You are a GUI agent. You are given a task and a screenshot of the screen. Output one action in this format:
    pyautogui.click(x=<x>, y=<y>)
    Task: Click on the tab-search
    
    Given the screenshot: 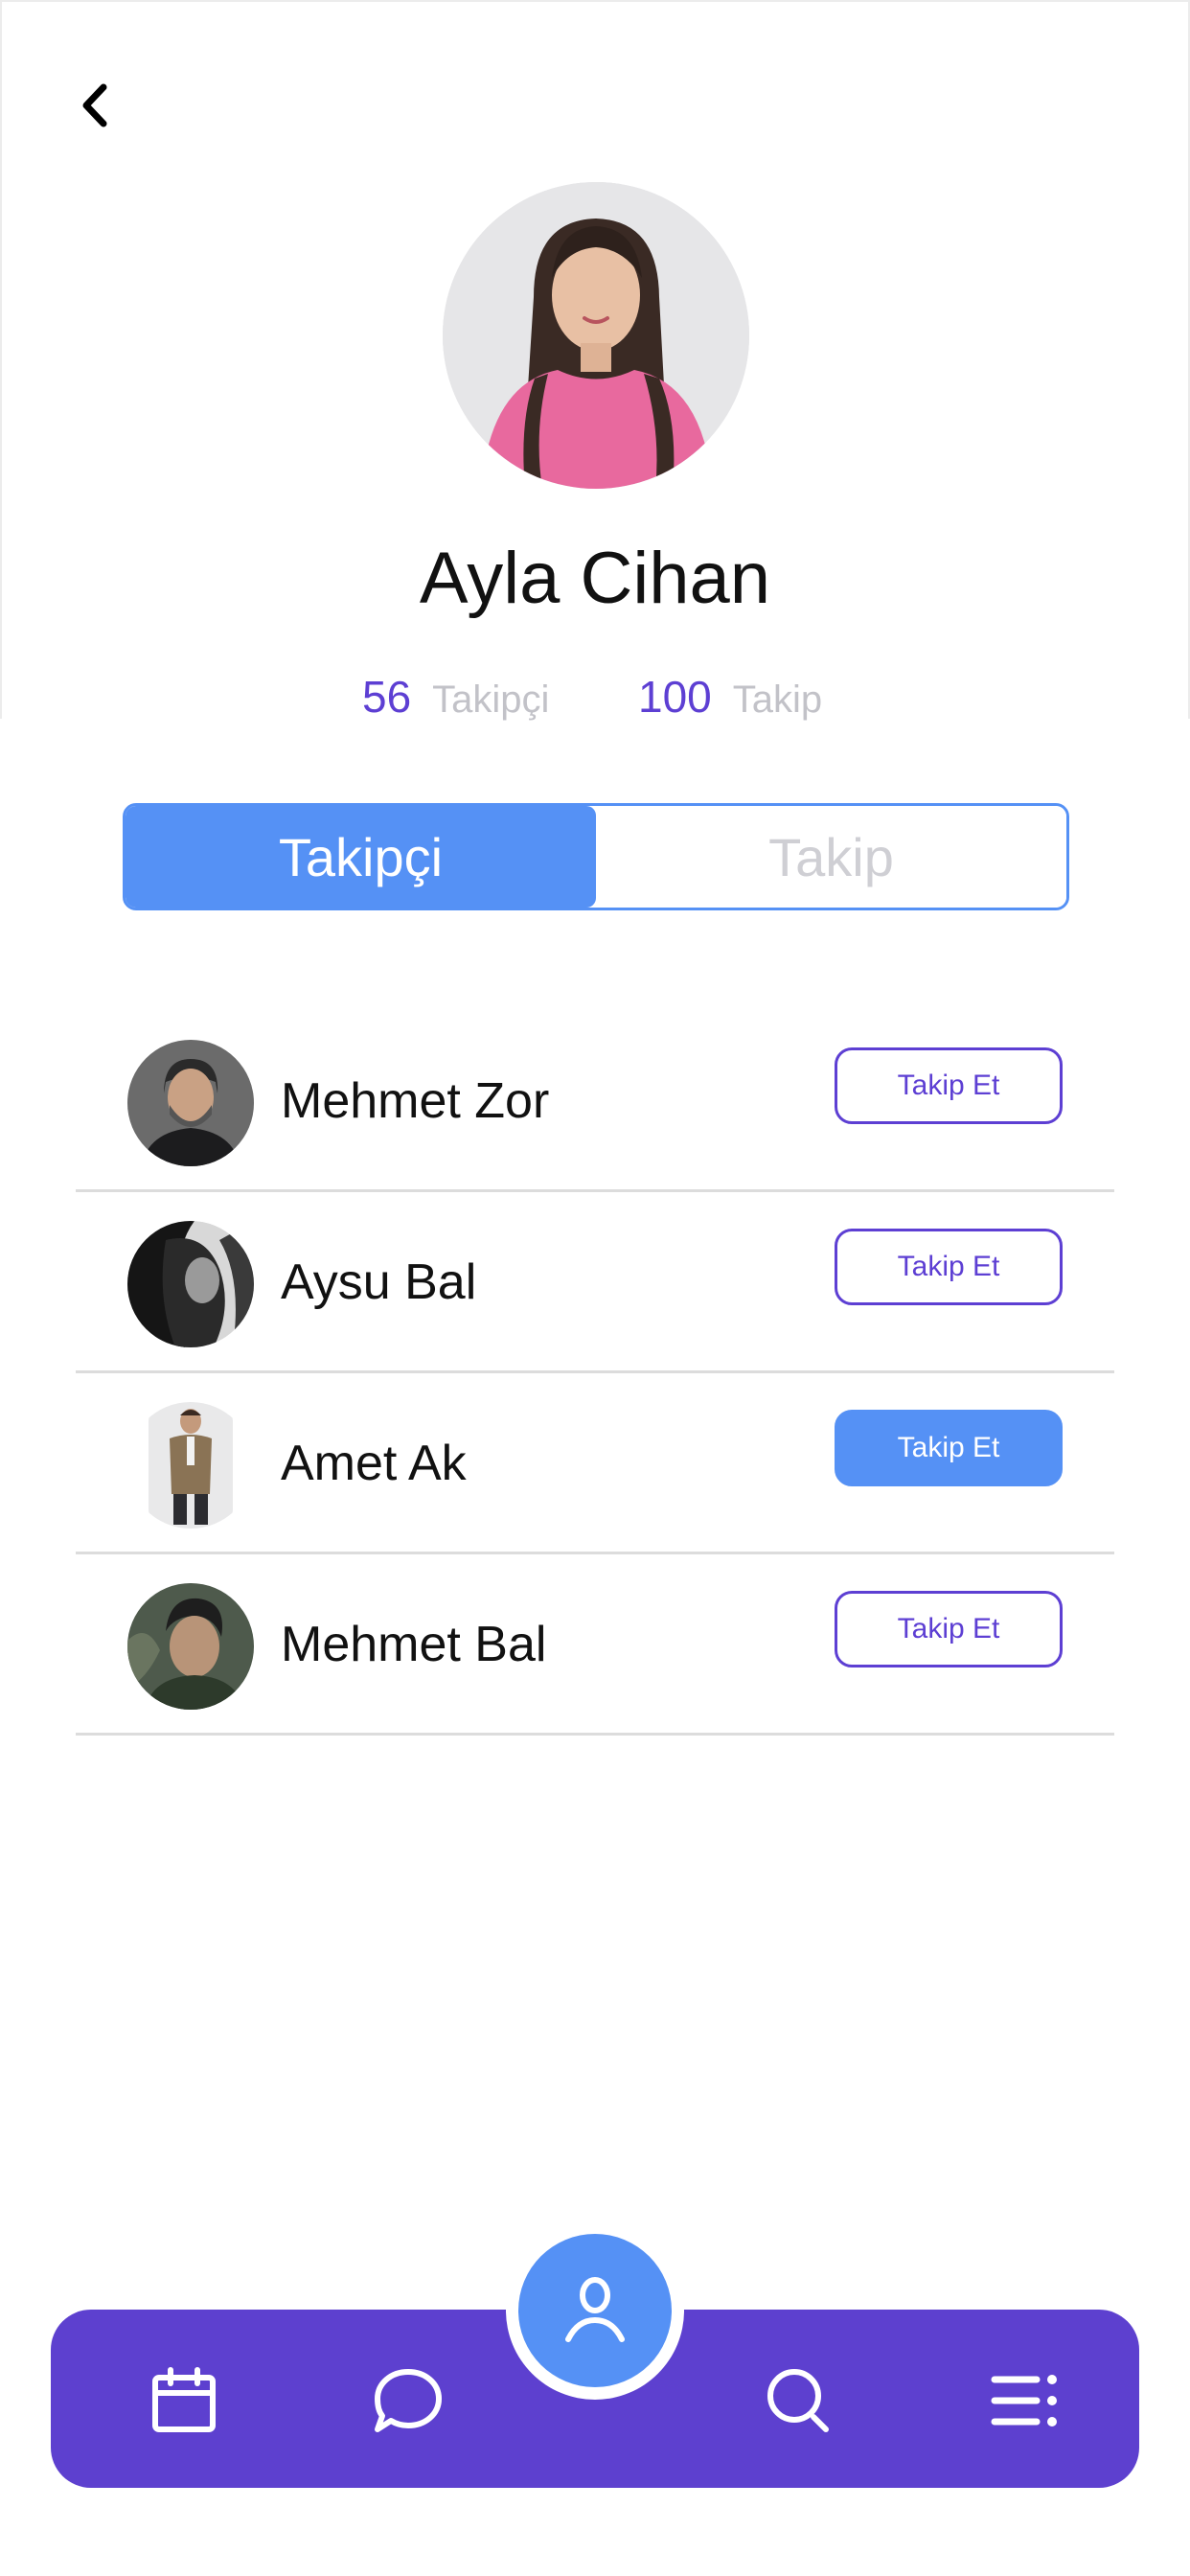 What is the action you would take?
    pyautogui.click(x=799, y=2400)
    